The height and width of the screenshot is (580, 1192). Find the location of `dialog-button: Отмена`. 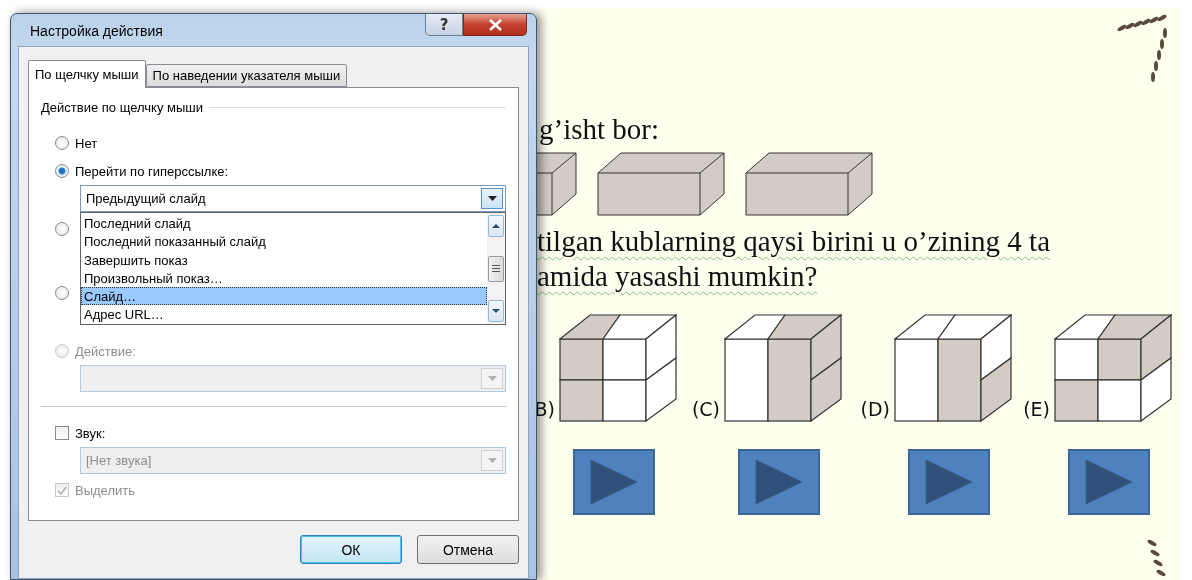

dialog-button: Отмена is located at coordinates (468, 549).